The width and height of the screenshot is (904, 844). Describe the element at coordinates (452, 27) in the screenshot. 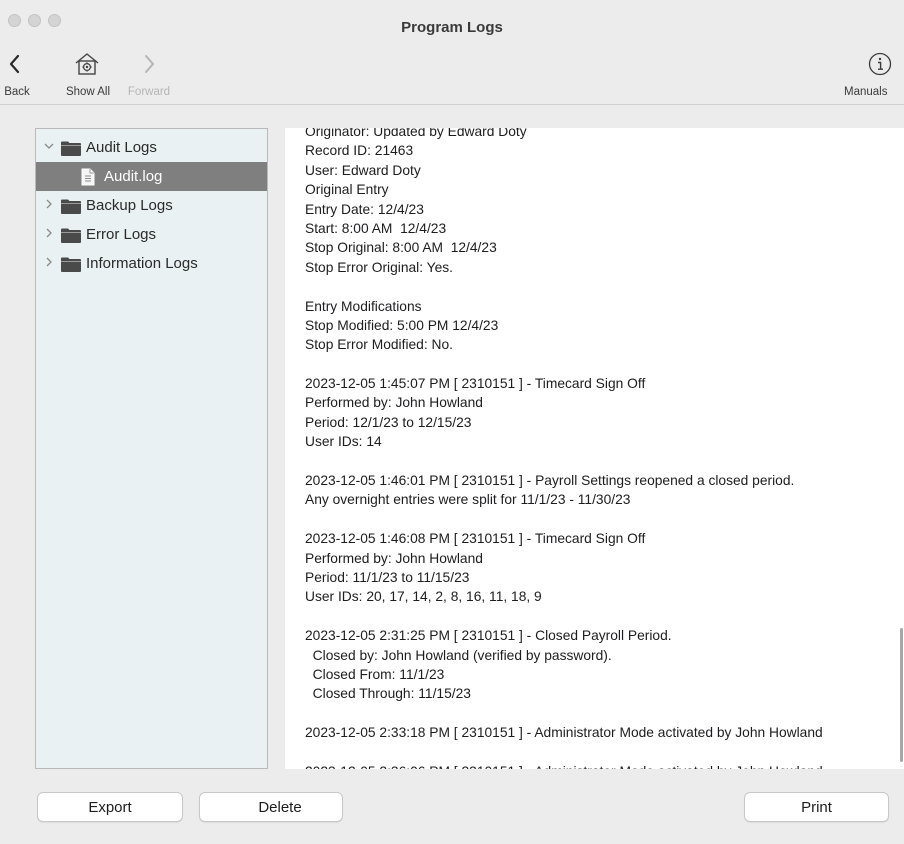

I see `window-title: Program Logs` at that location.